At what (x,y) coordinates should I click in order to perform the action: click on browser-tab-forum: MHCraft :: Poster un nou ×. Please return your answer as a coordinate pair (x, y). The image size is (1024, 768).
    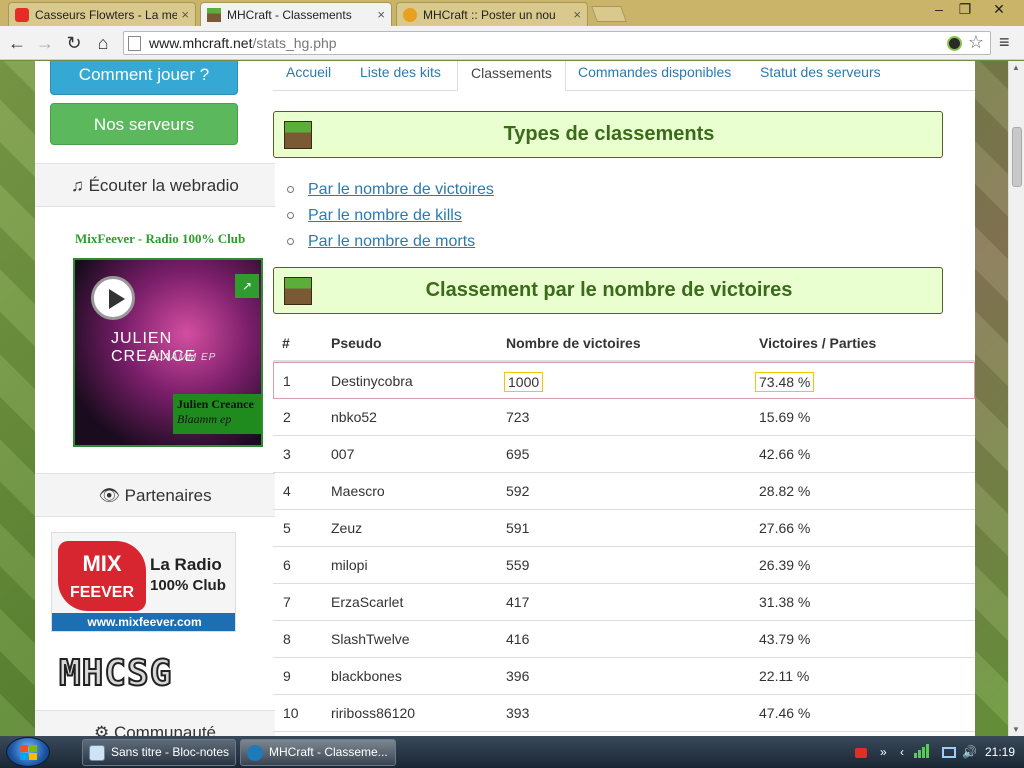
    Looking at the image, I should click on (492, 14).